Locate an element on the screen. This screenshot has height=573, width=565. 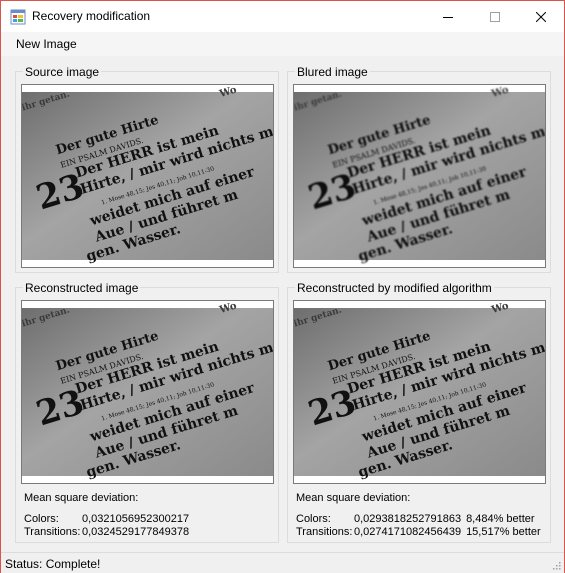
close-button is located at coordinates (541, 16).